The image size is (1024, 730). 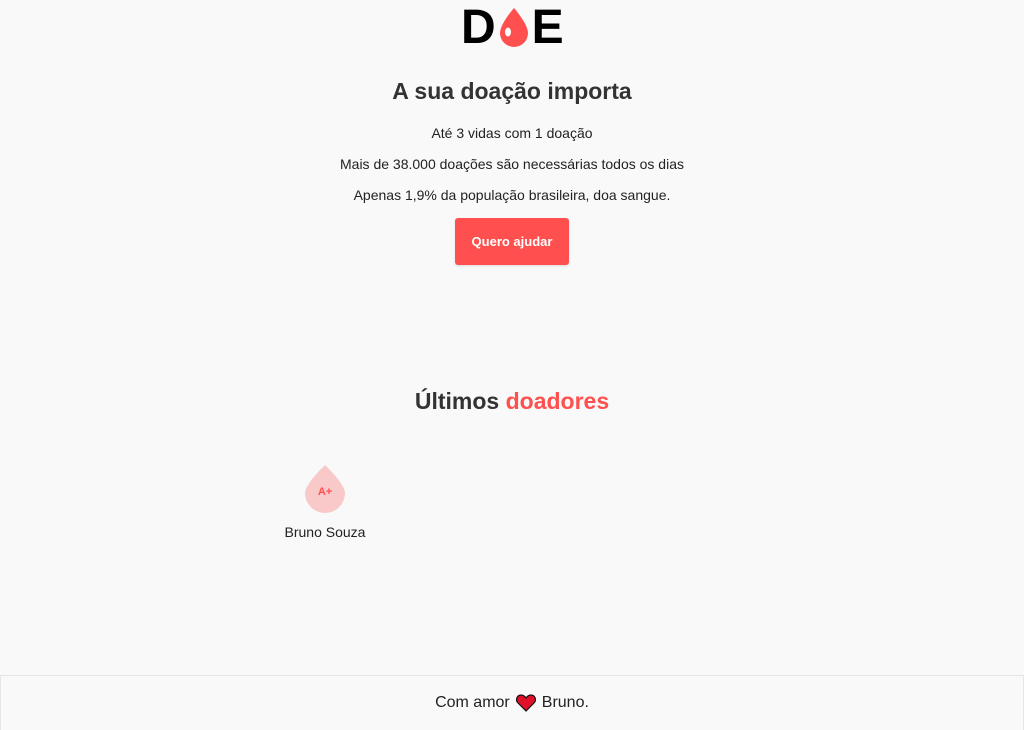 I want to click on donor-name: Bruno Souza, so click(x=325, y=532).